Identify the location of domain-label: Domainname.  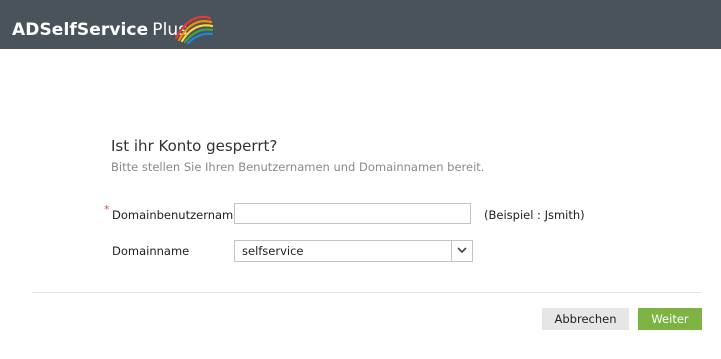
(151, 251).